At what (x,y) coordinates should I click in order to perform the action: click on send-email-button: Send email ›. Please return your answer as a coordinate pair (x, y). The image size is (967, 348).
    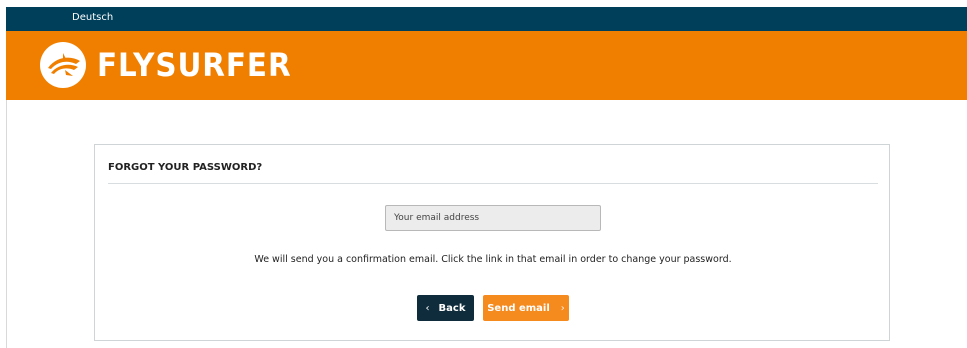
    Looking at the image, I should click on (526, 308).